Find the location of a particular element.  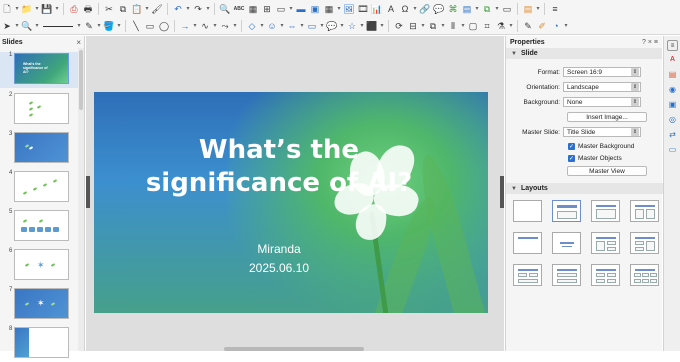

save-dropdown-icon: ▾ is located at coordinates (57, 9).